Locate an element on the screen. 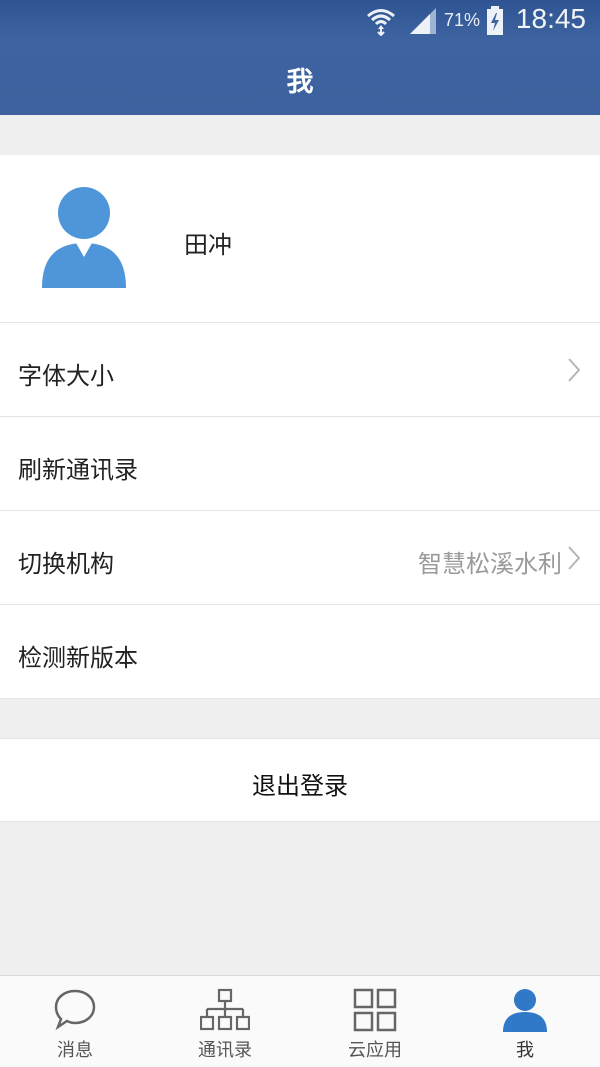 The height and width of the screenshot is (1067, 600). tab-label: 通讯录 is located at coordinates (225, 1050).